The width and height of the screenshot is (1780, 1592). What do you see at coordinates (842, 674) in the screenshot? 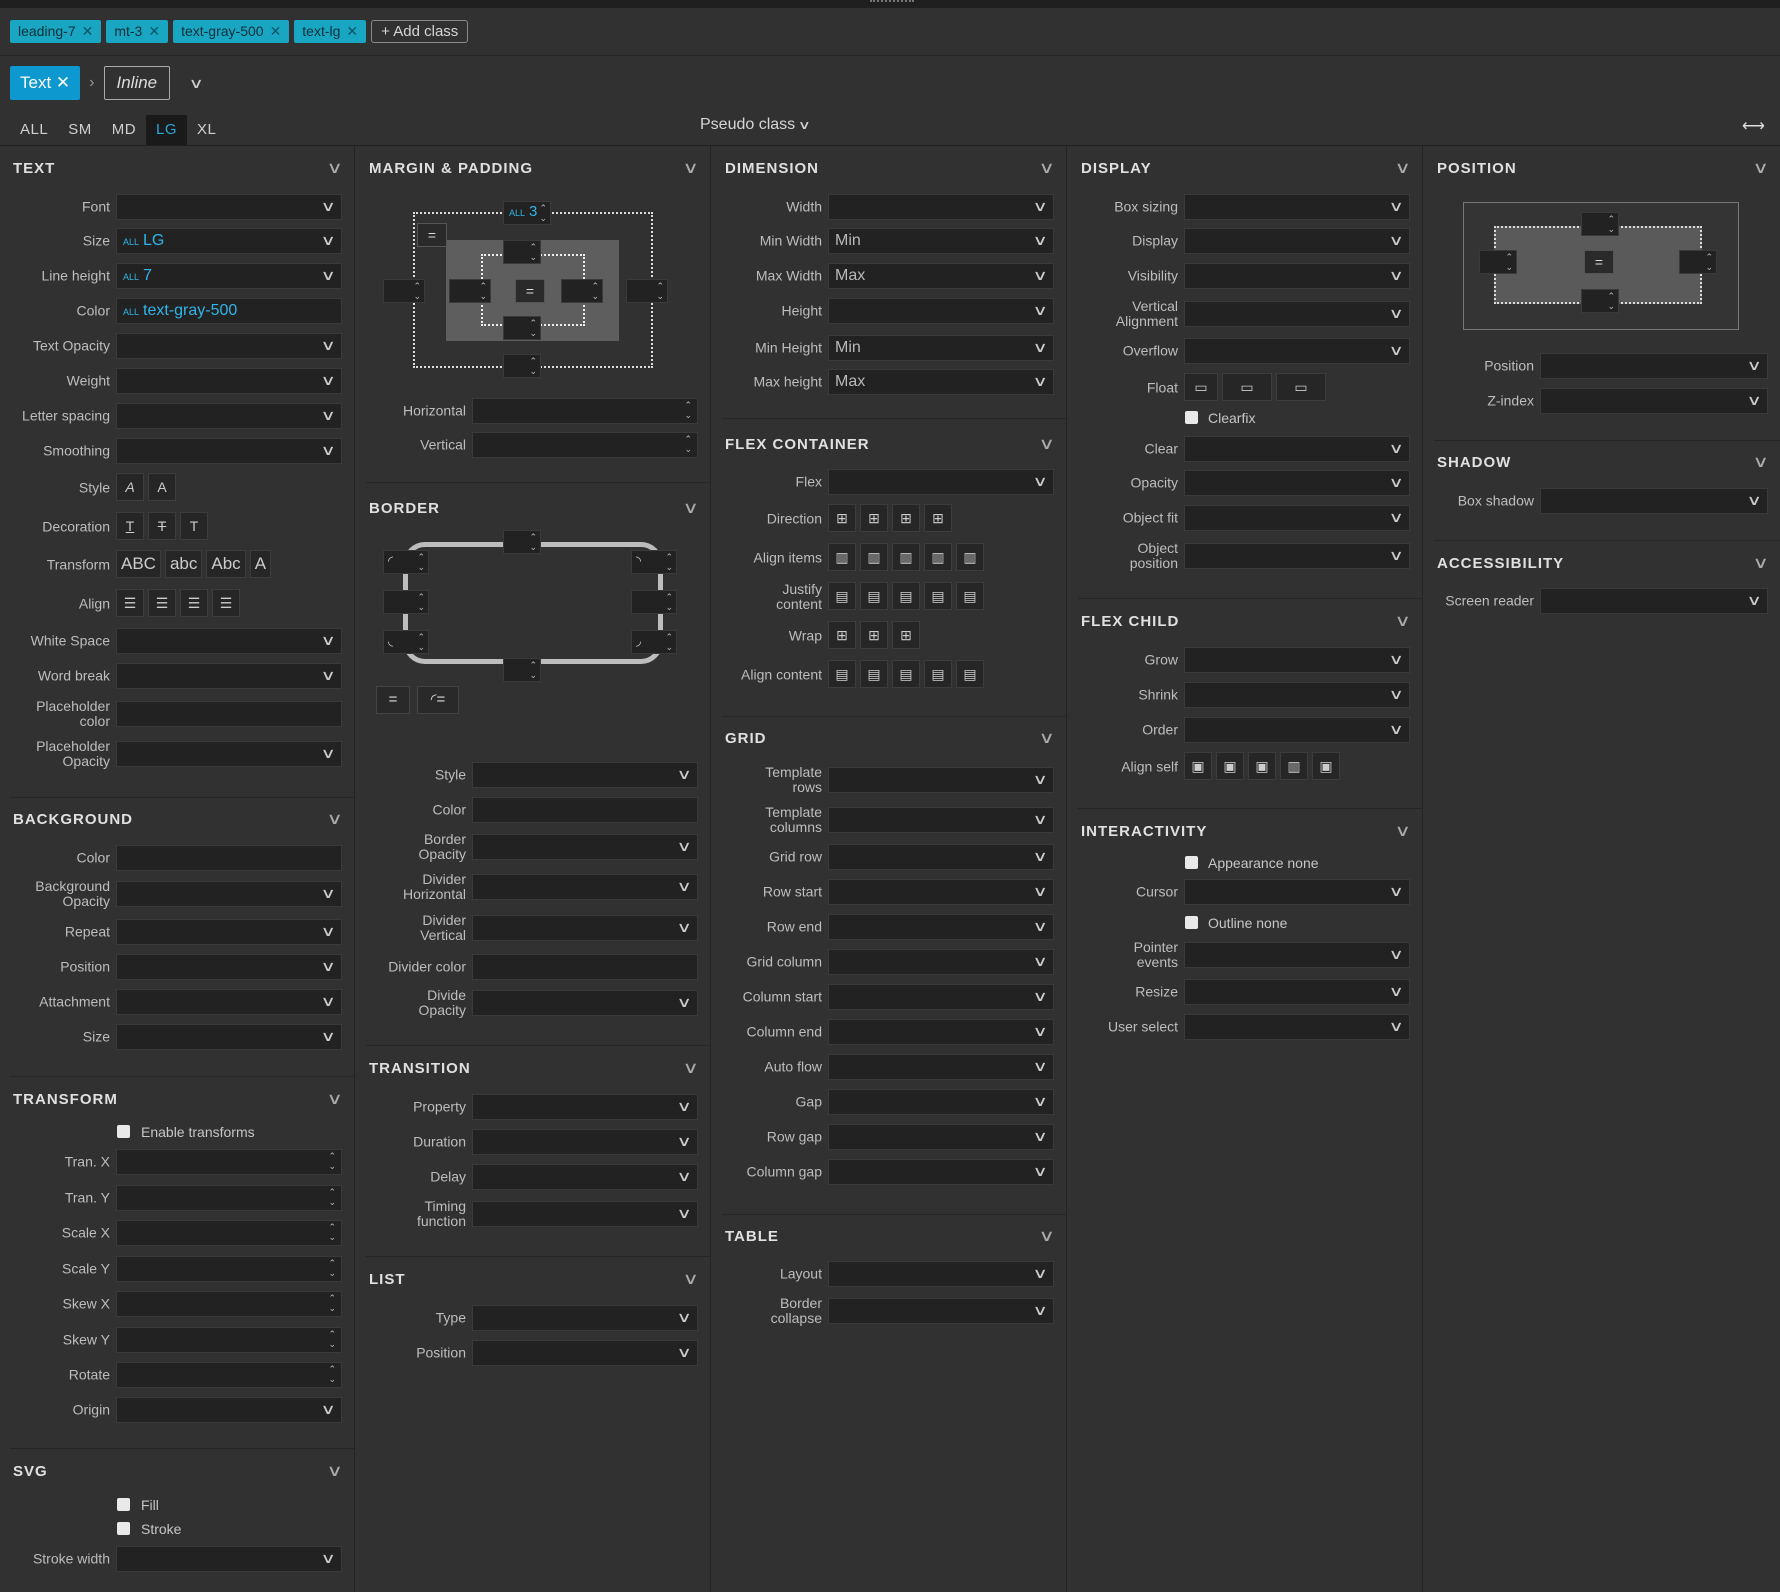
I see `content-start-icon: ▤` at bounding box center [842, 674].